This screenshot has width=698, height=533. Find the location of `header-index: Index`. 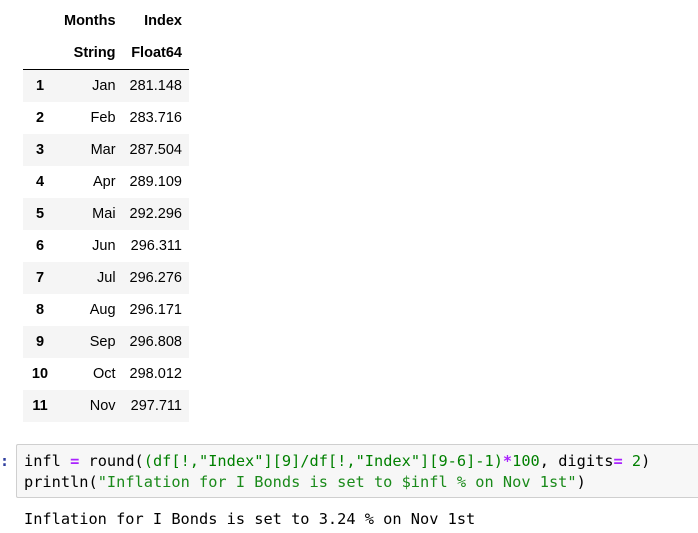

header-index: Index is located at coordinates (163, 20).